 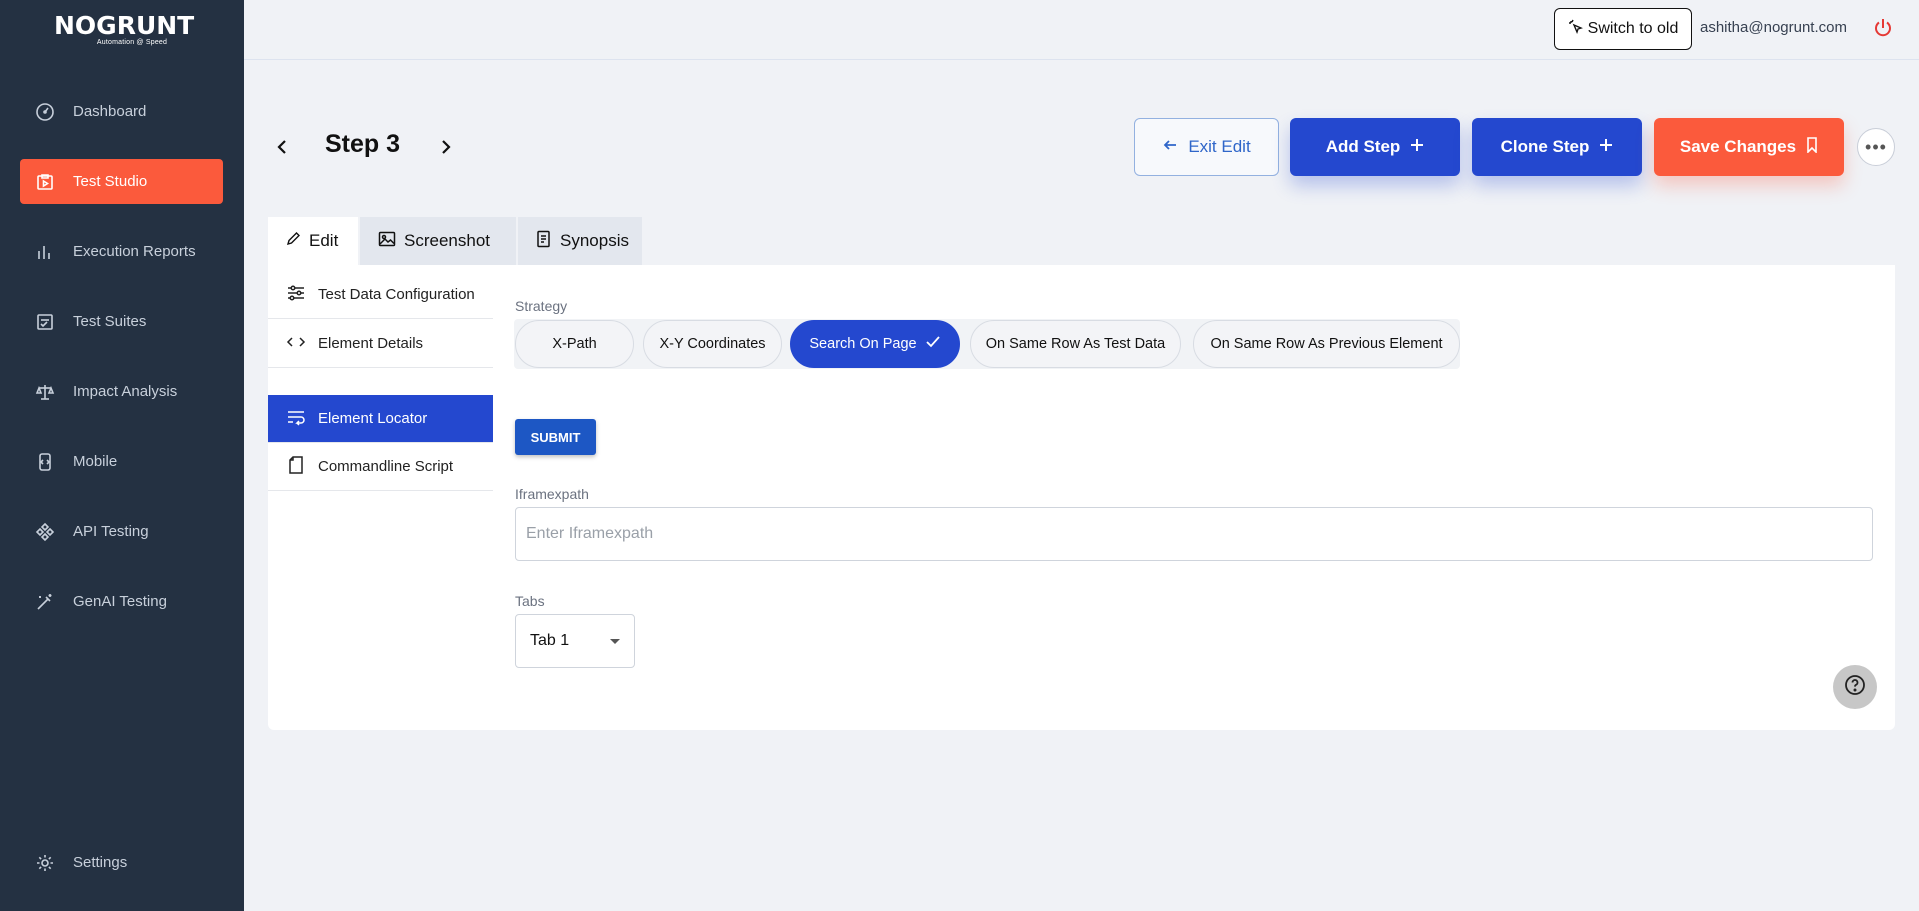 What do you see at coordinates (95, 461) in the screenshot?
I see `sidebar-item-label: Mobile` at bounding box center [95, 461].